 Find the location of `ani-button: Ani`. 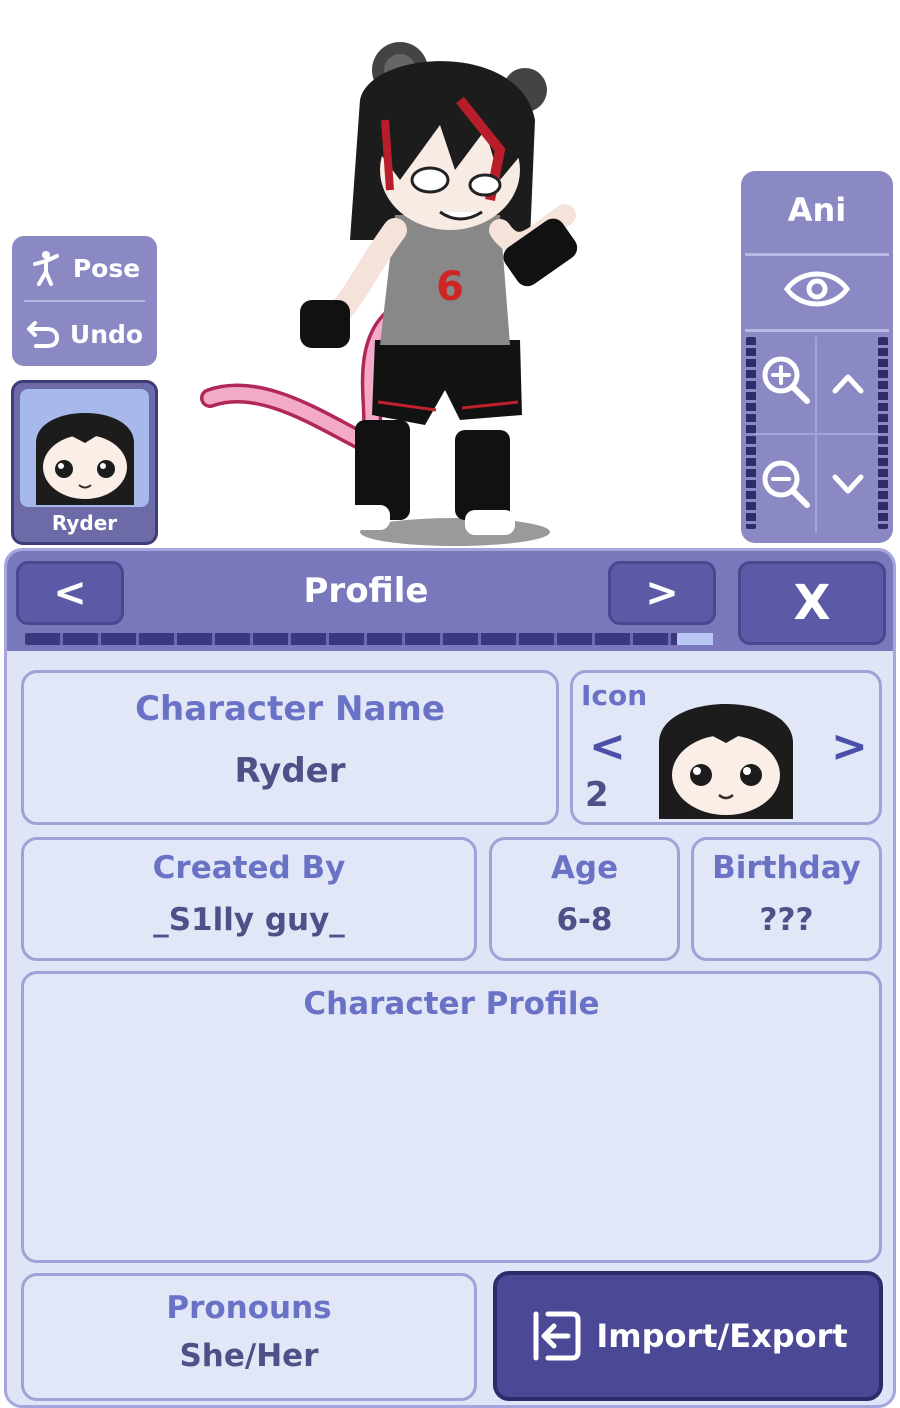

ani-button: Ani is located at coordinates (817, 210).